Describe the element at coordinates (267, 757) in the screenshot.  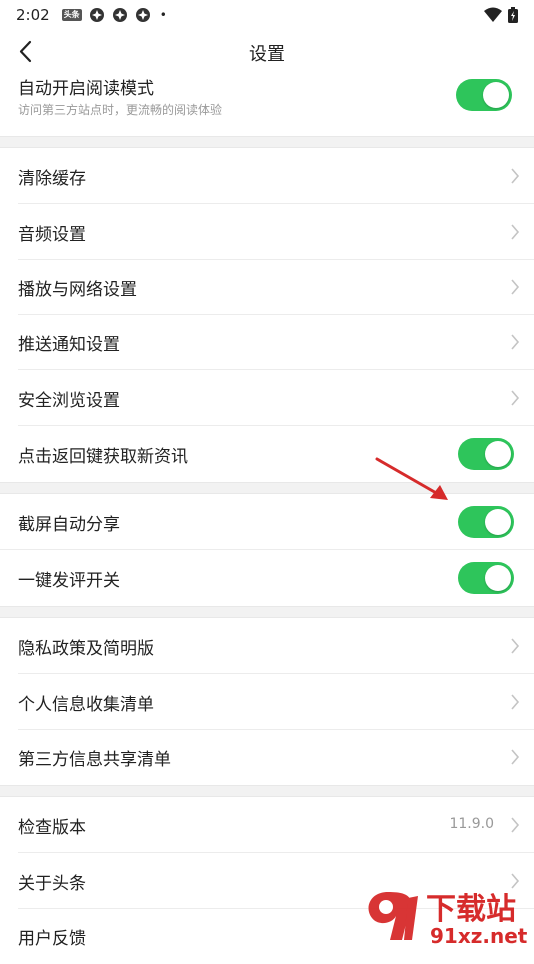
I see `third-party-sharing-row: 第三方信息共享清单` at that location.